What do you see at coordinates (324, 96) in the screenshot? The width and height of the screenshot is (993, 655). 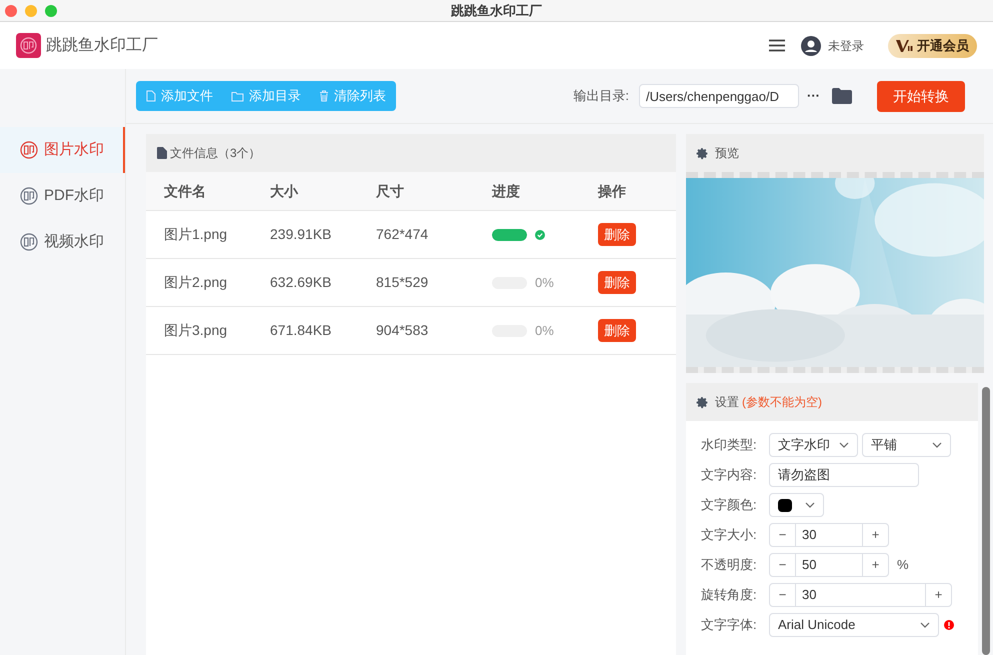 I see `trash-icon` at bounding box center [324, 96].